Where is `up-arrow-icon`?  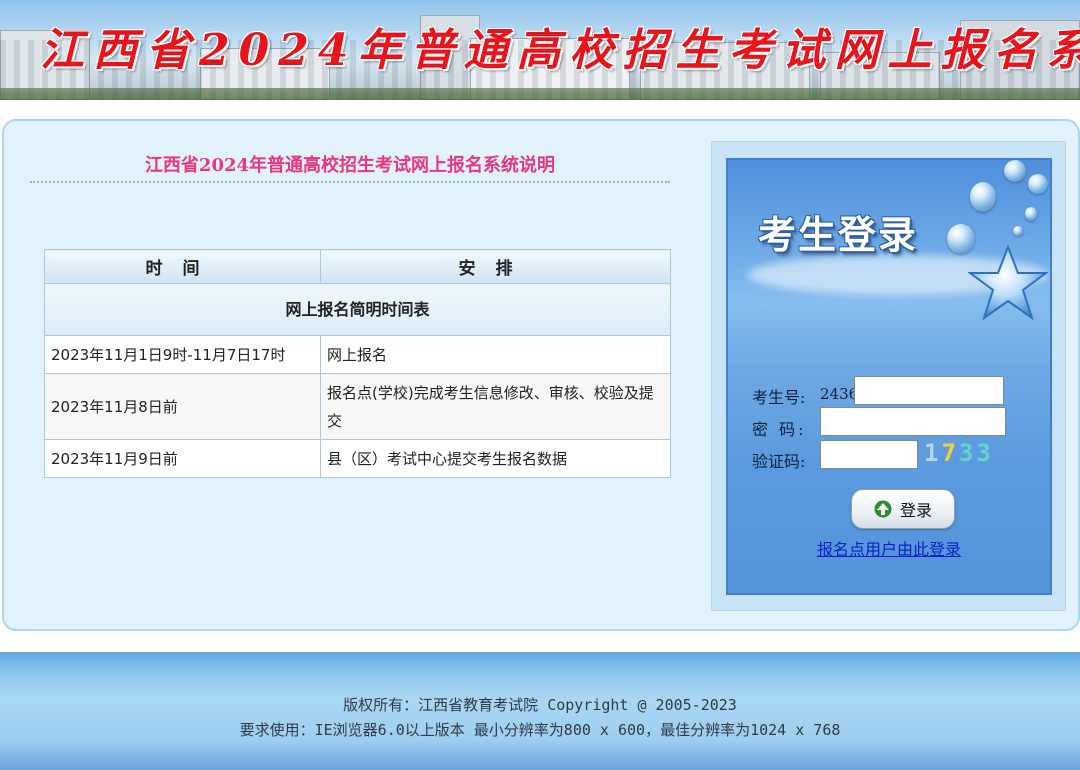
up-arrow-icon is located at coordinates (883, 509).